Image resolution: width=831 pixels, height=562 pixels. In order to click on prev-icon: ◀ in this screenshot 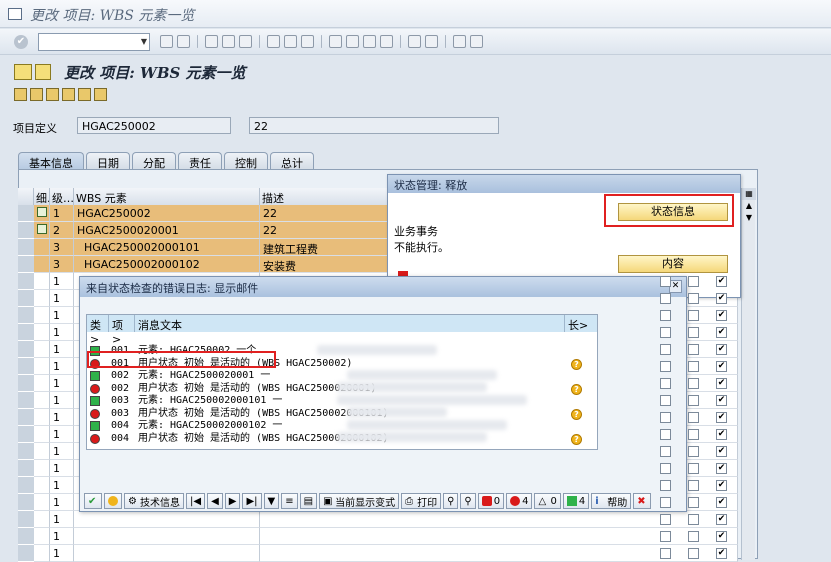, I will do `click(215, 501)`.